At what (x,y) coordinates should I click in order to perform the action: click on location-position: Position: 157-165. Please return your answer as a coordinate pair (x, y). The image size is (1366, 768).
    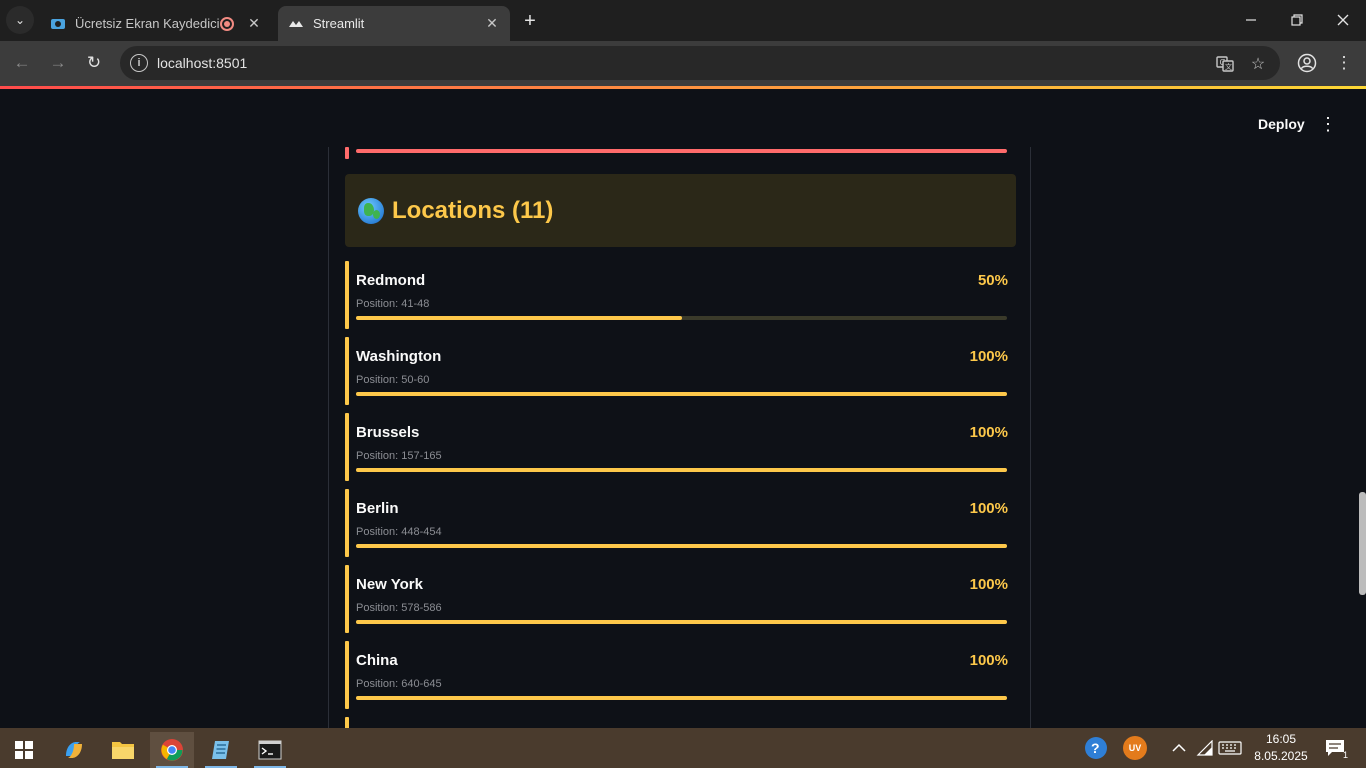
    Looking at the image, I should click on (399, 456).